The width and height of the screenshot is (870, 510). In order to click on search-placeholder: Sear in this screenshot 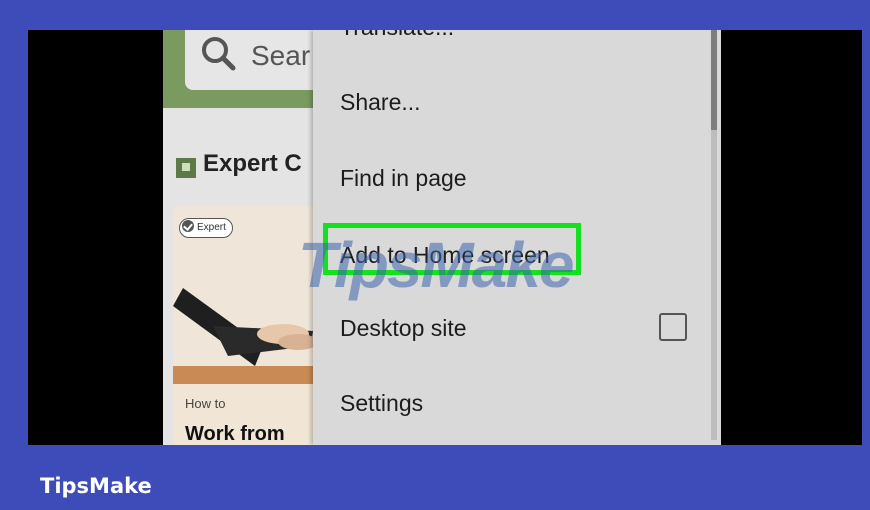, I will do `click(281, 55)`.